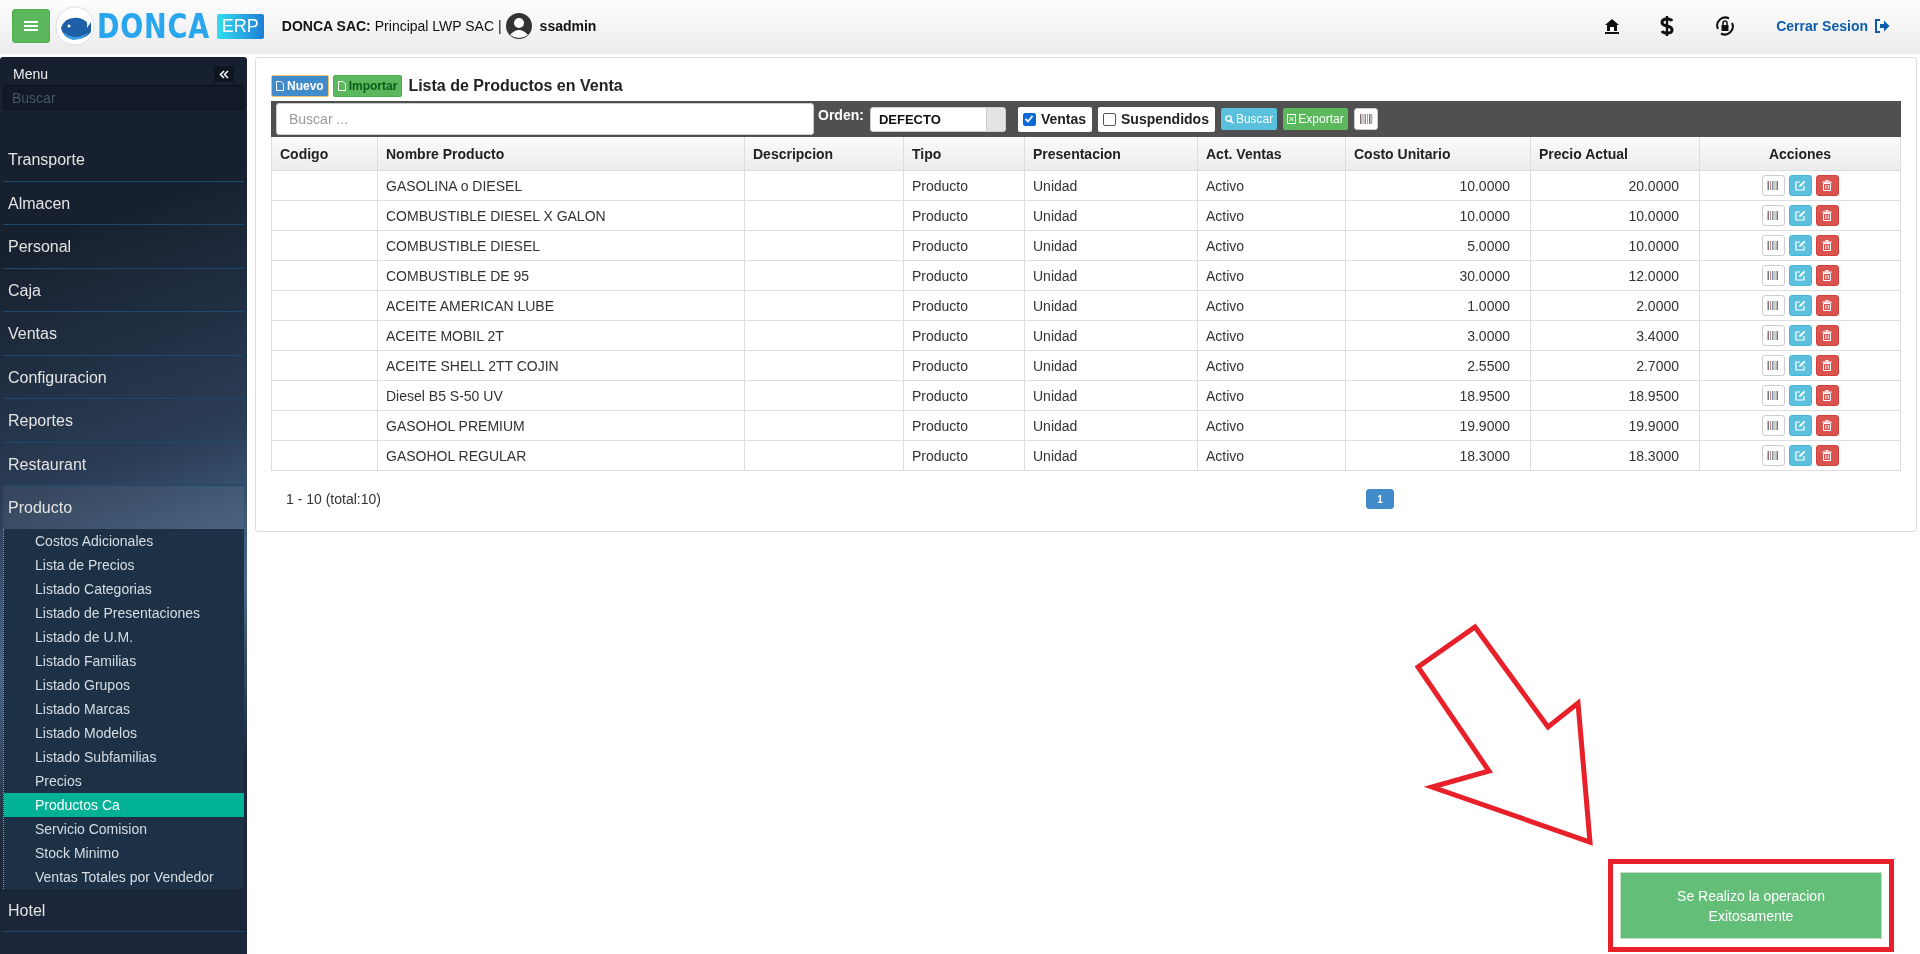  I want to click on sidebar-item: Caja, so click(123, 290).